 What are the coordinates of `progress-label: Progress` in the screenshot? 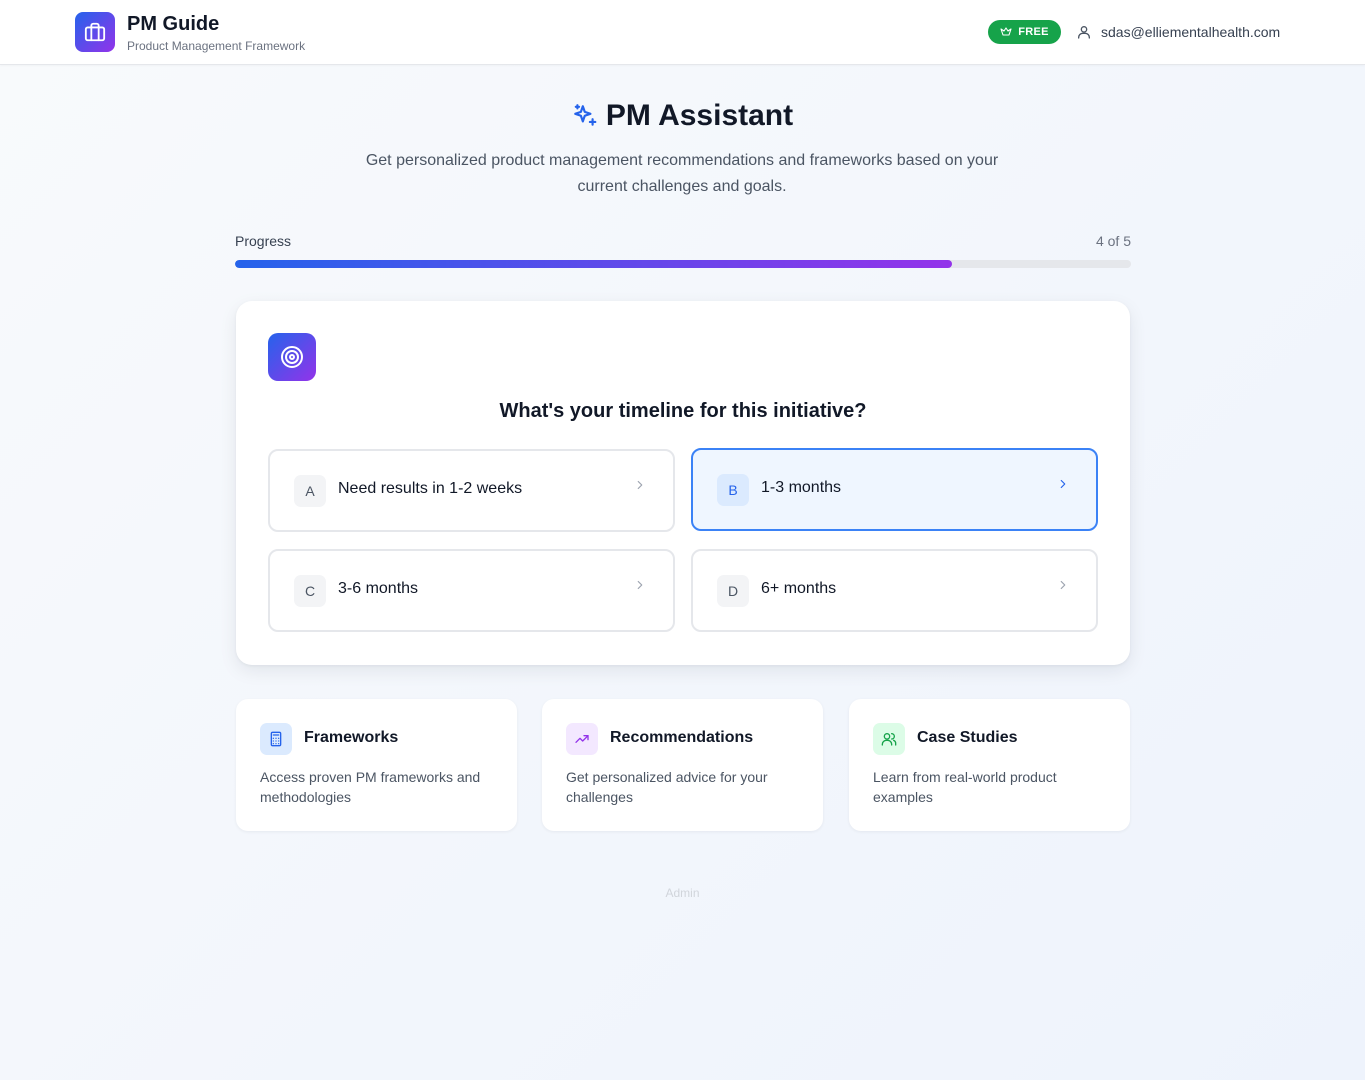 It's located at (263, 241).